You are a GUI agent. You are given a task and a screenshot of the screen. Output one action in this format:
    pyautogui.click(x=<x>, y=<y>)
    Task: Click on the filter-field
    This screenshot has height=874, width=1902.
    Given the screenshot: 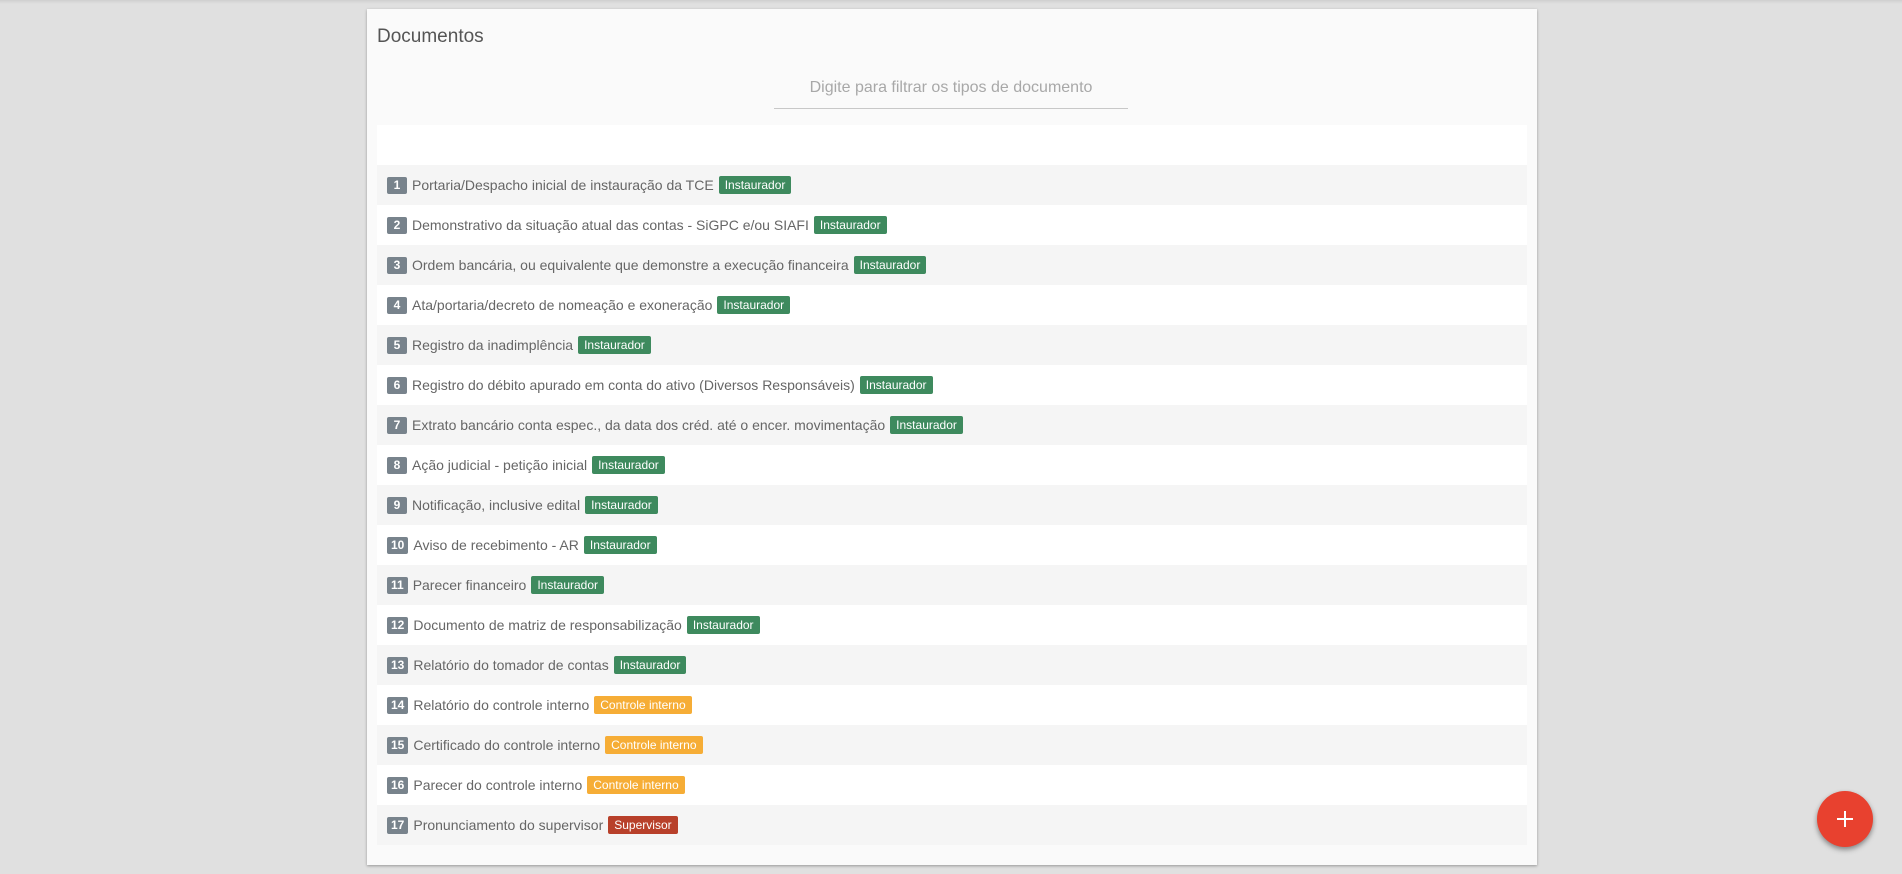 What is the action you would take?
    pyautogui.click(x=951, y=90)
    